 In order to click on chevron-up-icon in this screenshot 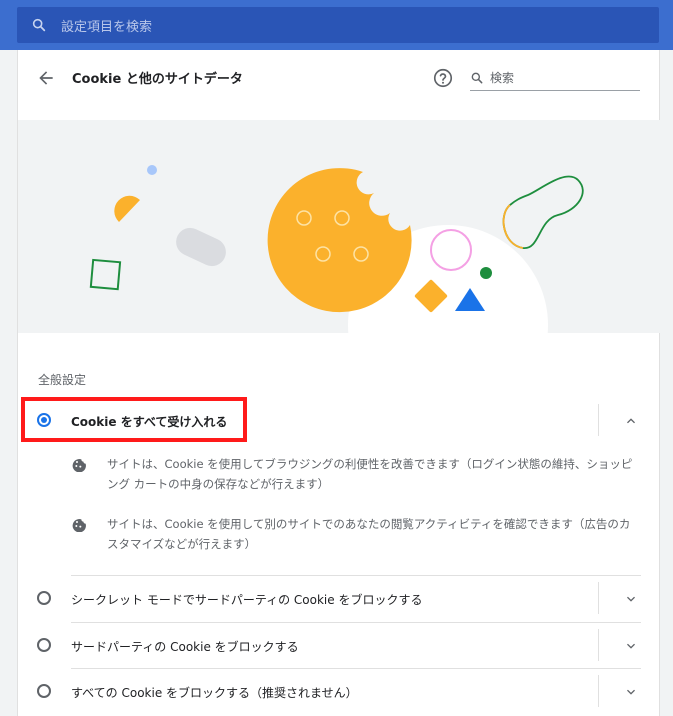, I will do `click(631, 421)`.